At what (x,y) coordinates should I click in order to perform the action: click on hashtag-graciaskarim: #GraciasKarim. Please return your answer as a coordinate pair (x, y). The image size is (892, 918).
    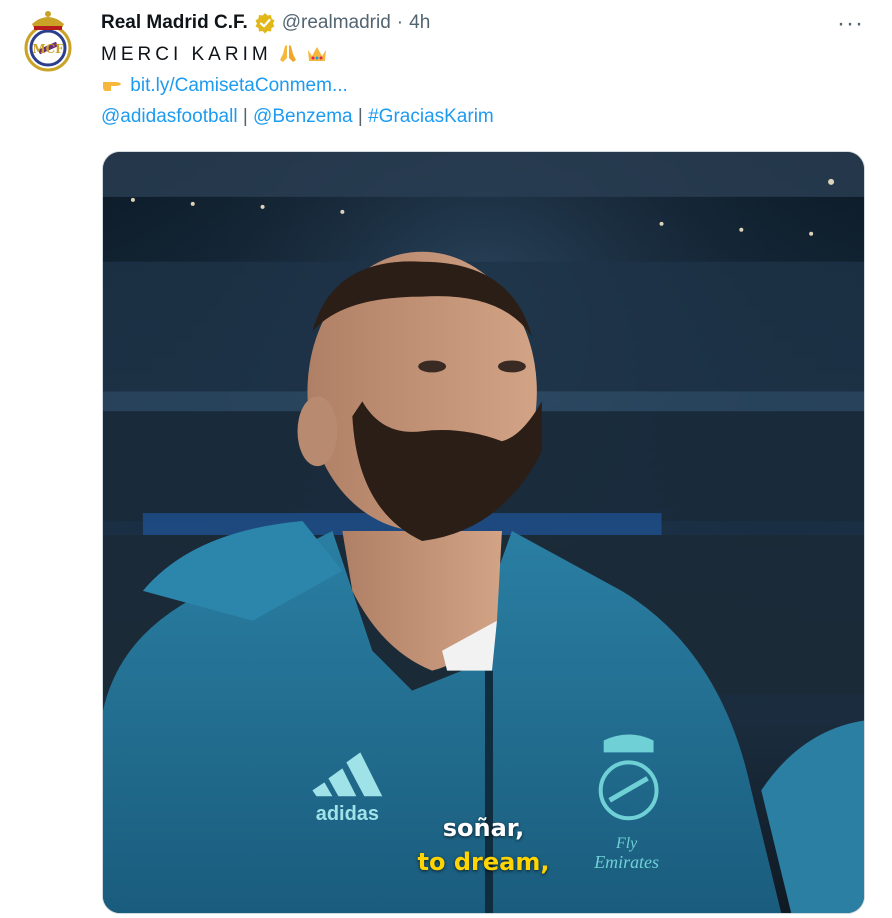
    Looking at the image, I should click on (431, 116).